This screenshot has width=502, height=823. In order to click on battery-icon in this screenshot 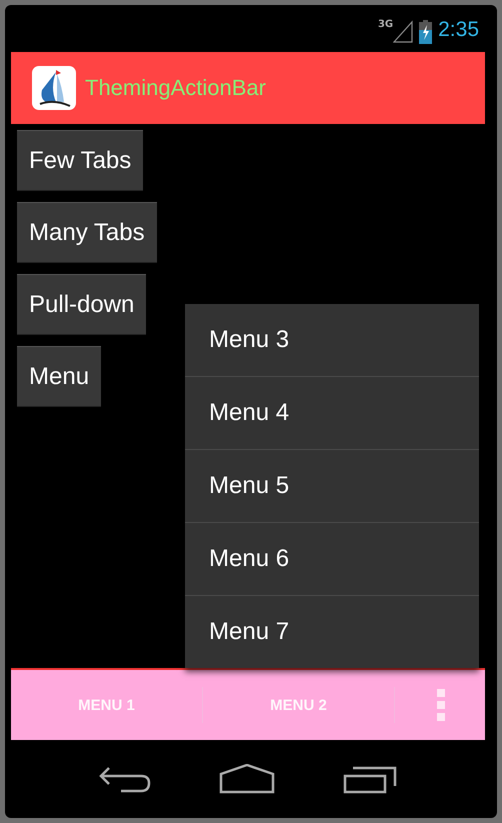, I will do `click(425, 32)`.